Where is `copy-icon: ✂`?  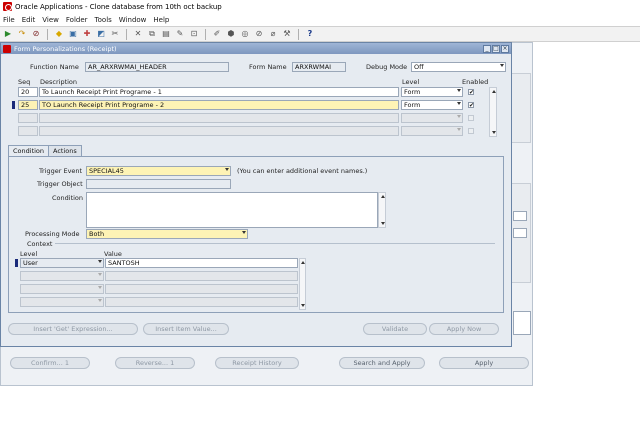 copy-icon: ✂ is located at coordinates (115, 34).